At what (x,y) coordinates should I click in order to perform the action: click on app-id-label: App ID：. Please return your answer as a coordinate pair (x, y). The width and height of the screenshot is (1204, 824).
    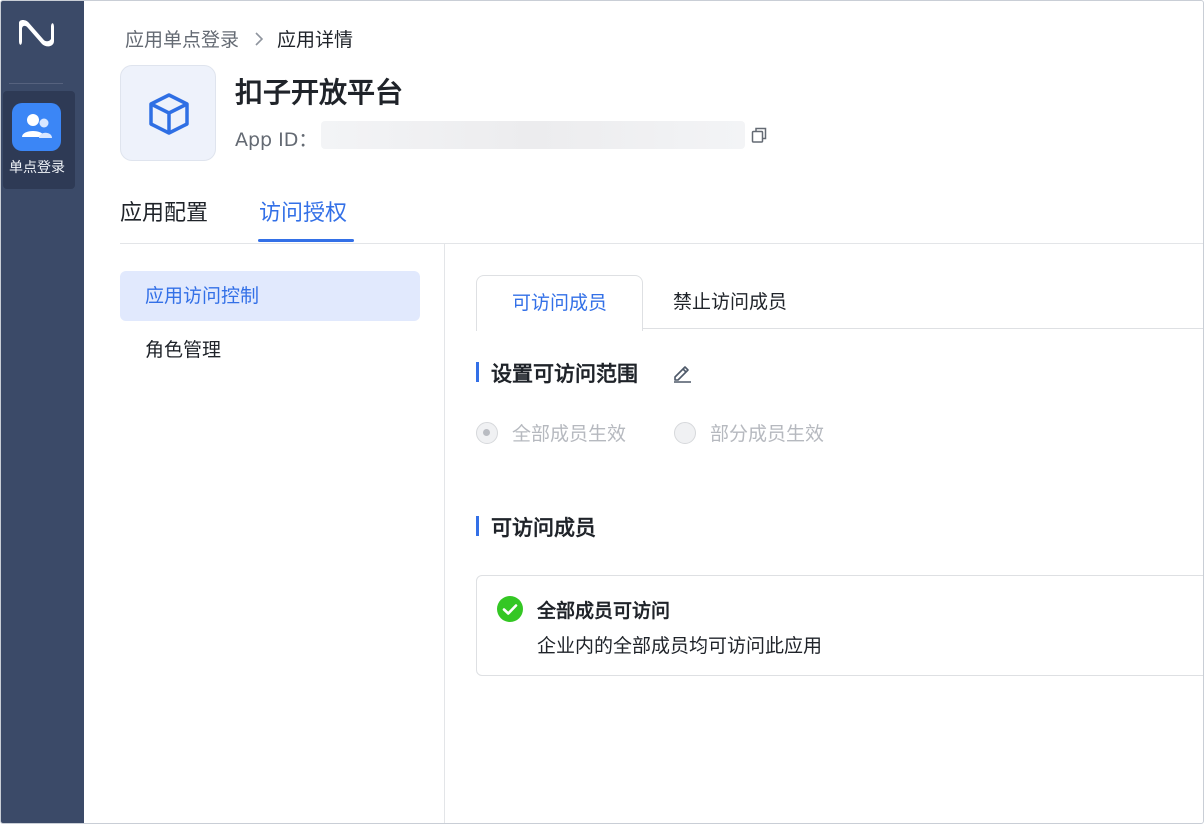
    Looking at the image, I should click on (276, 140).